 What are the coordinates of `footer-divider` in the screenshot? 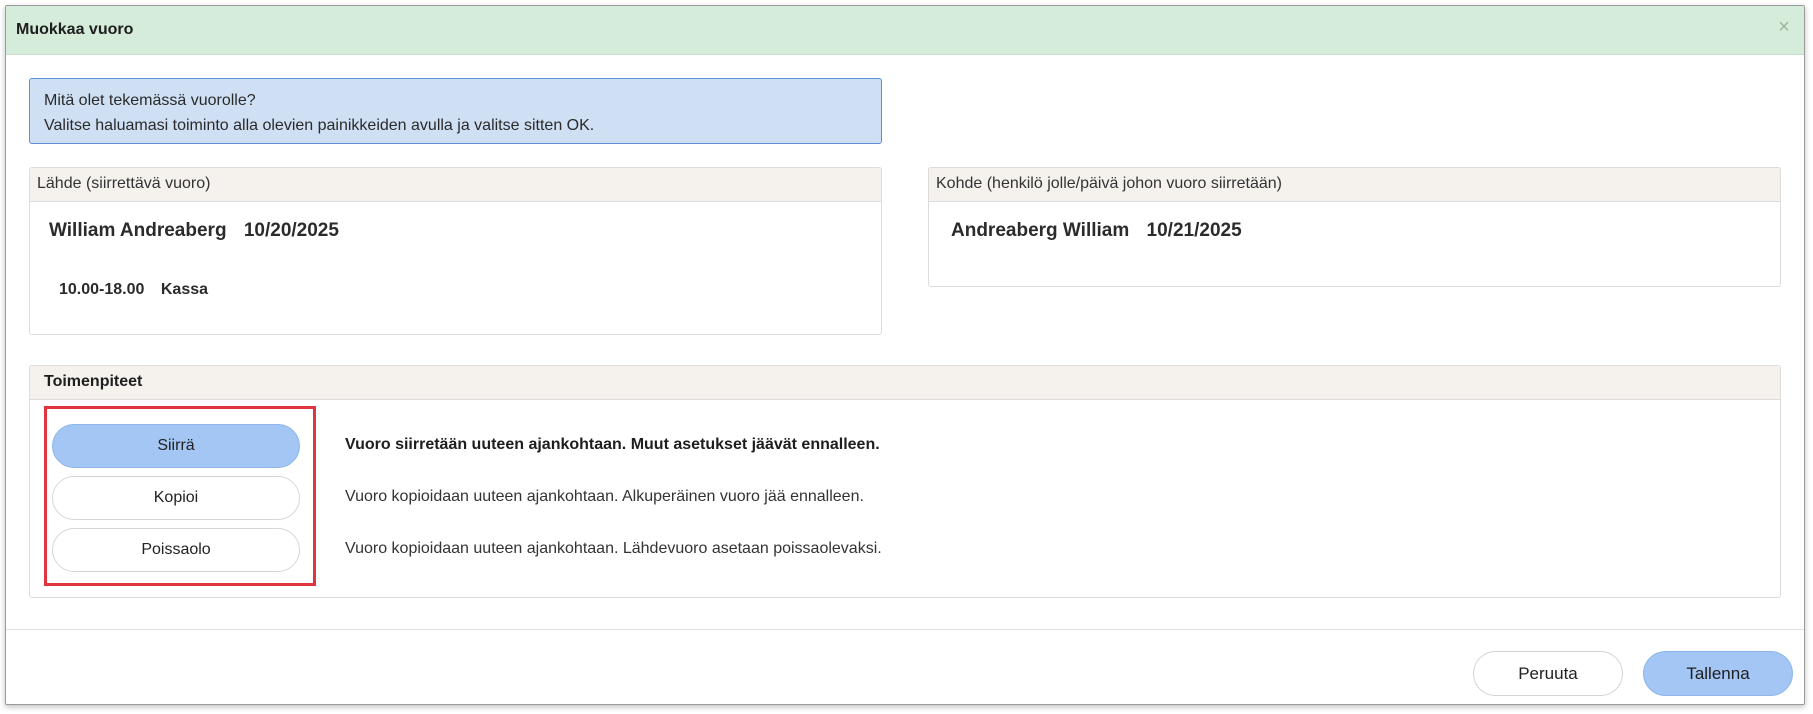 It's located at (905, 629).